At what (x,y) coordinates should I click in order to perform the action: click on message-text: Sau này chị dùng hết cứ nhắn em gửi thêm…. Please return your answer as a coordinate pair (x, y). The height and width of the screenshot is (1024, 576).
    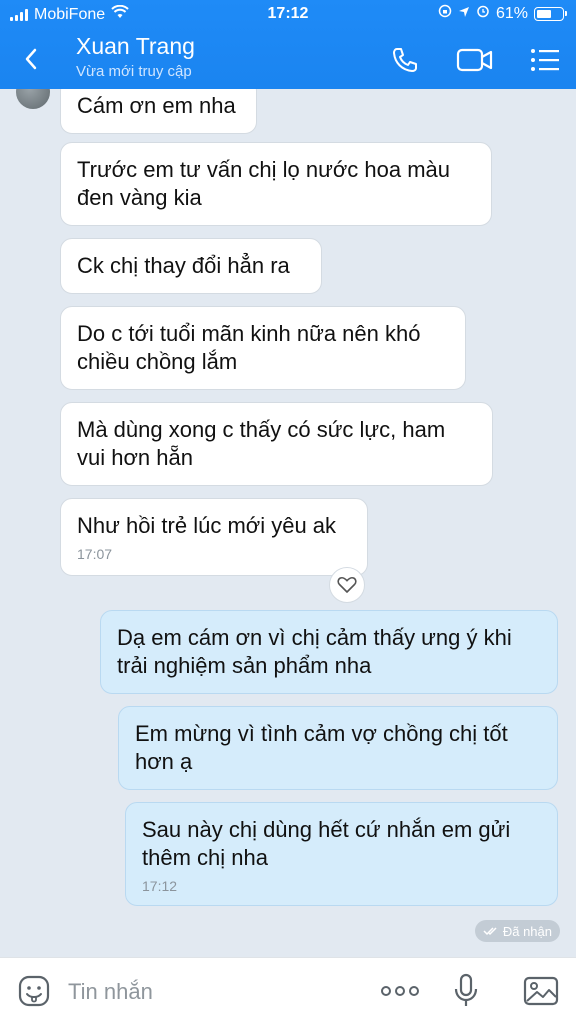
    Looking at the image, I should click on (326, 843).